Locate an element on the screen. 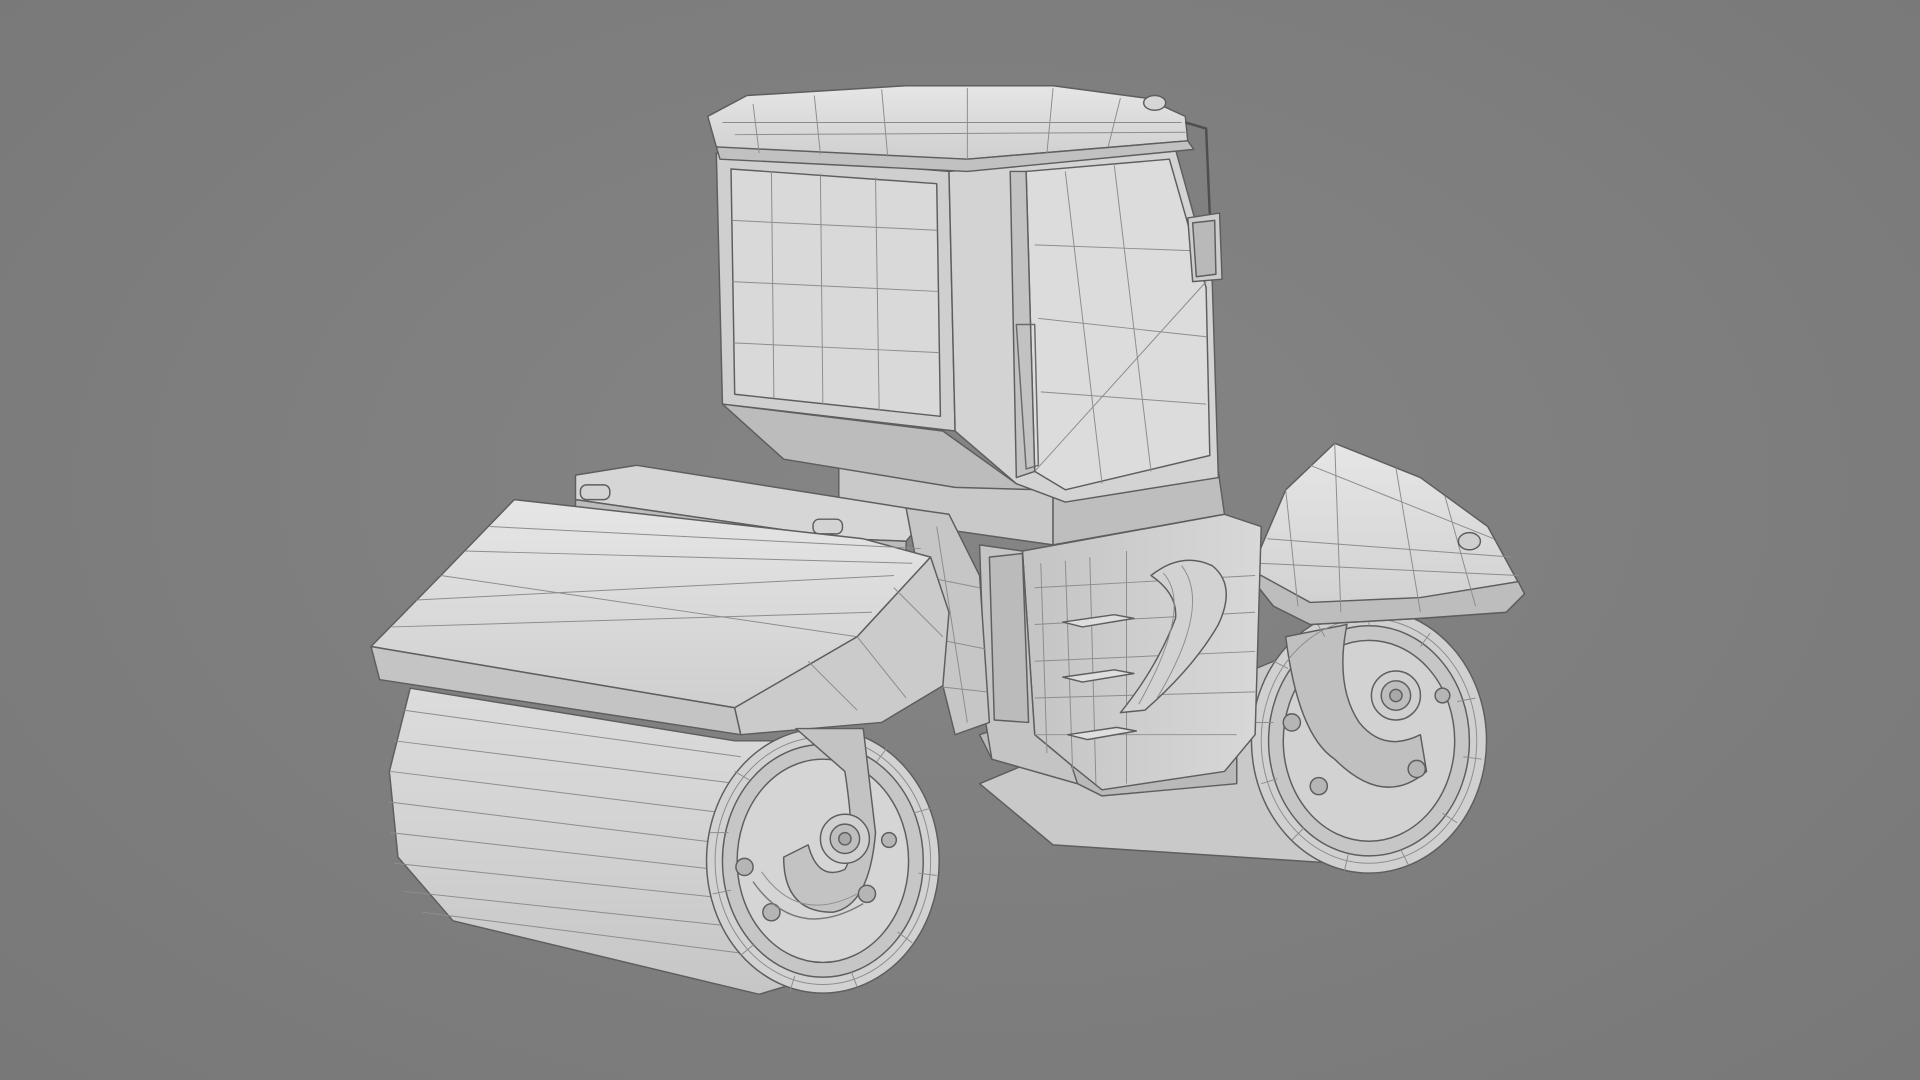 The height and width of the screenshot is (1080, 1920). front-drum is located at coordinates (664, 841).